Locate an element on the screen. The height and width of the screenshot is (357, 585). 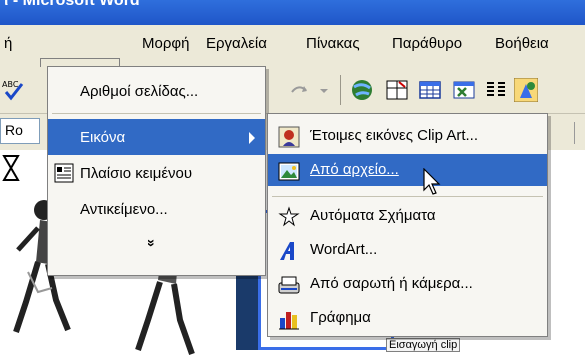
scanner-icon is located at coordinates (289, 285).